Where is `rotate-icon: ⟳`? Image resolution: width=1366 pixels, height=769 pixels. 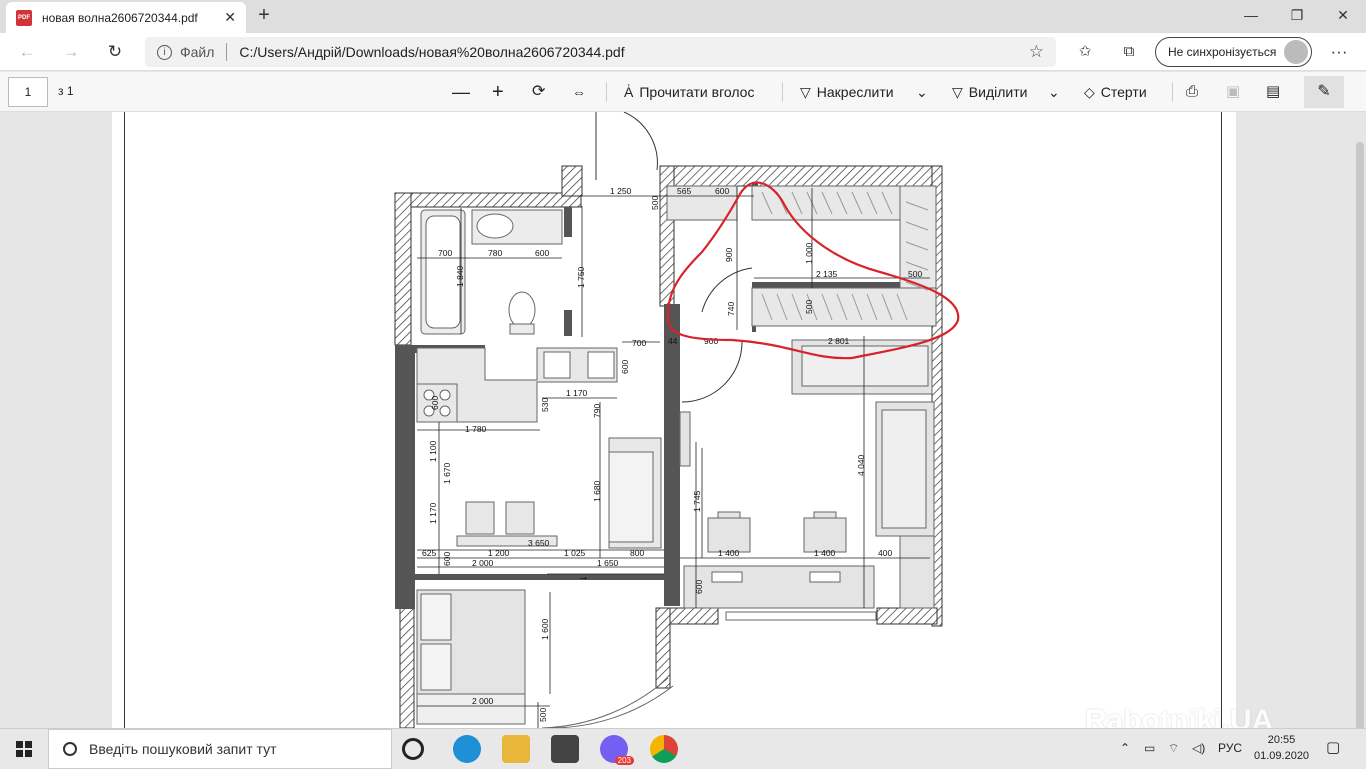 rotate-icon: ⟳ is located at coordinates (538, 92).